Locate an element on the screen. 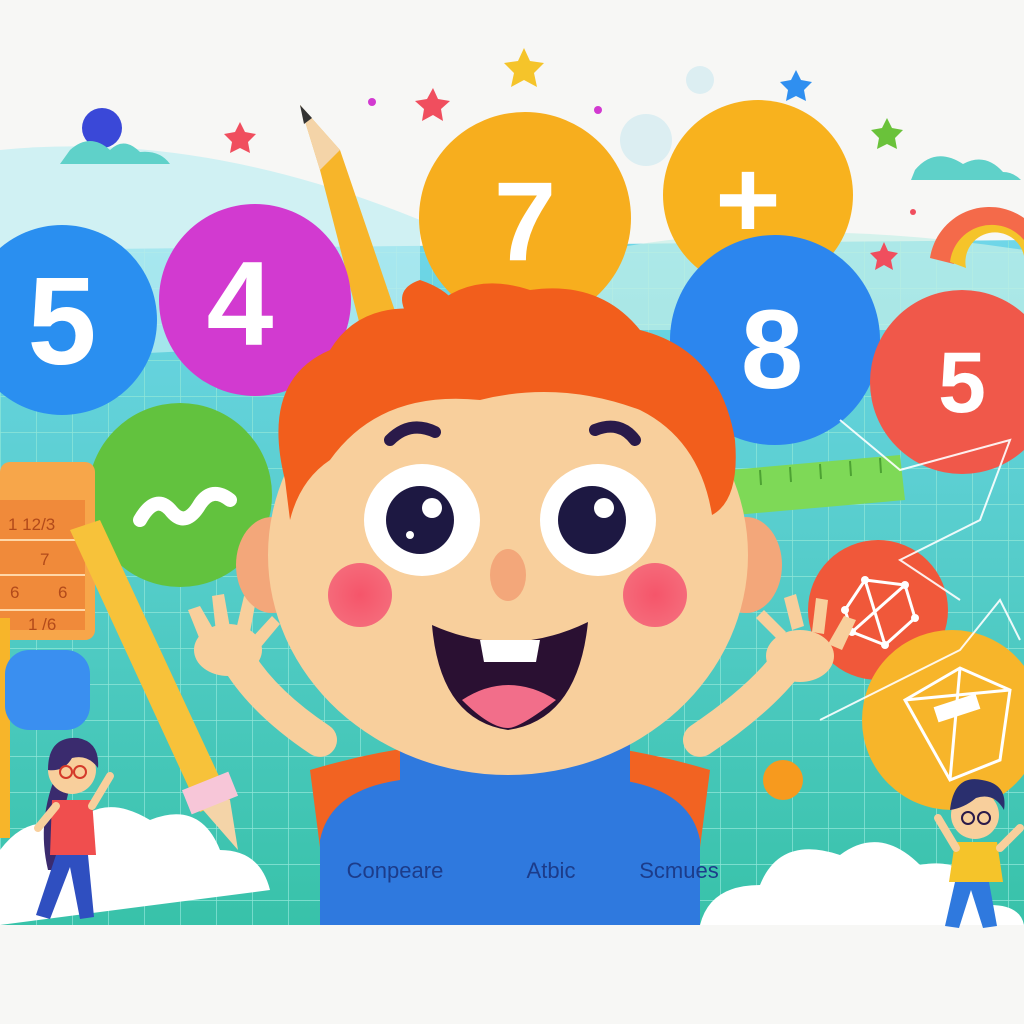 The image size is (1024, 1024). svg-text: 7 is located at coordinates (525, 221).